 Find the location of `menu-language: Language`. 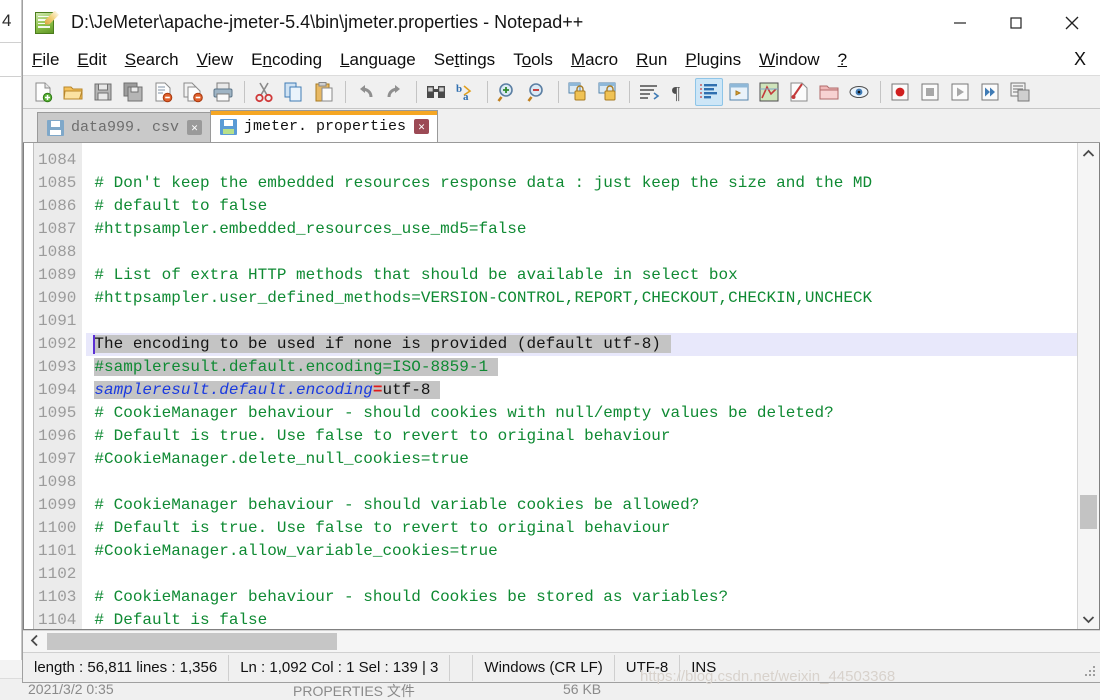

menu-language: Language is located at coordinates (378, 60).